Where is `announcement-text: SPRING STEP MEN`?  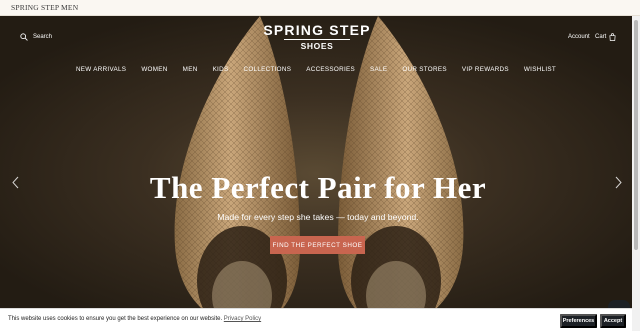
announcement-text: SPRING STEP MEN is located at coordinates (44, 7).